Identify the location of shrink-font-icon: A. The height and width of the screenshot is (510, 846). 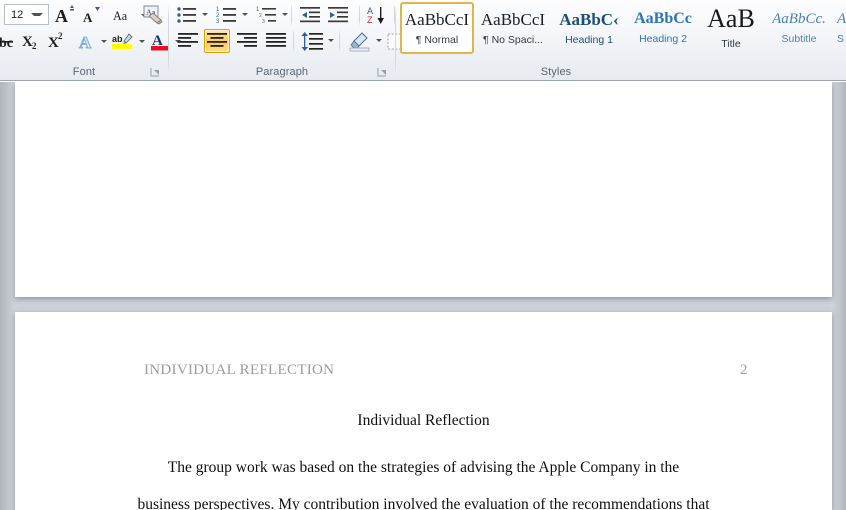
(91, 16).